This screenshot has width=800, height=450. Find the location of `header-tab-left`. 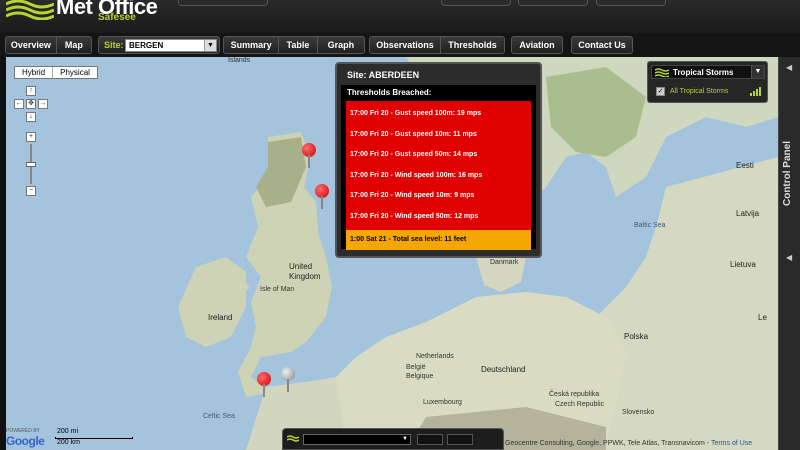

header-tab-left is located at coordinates (223, 3).